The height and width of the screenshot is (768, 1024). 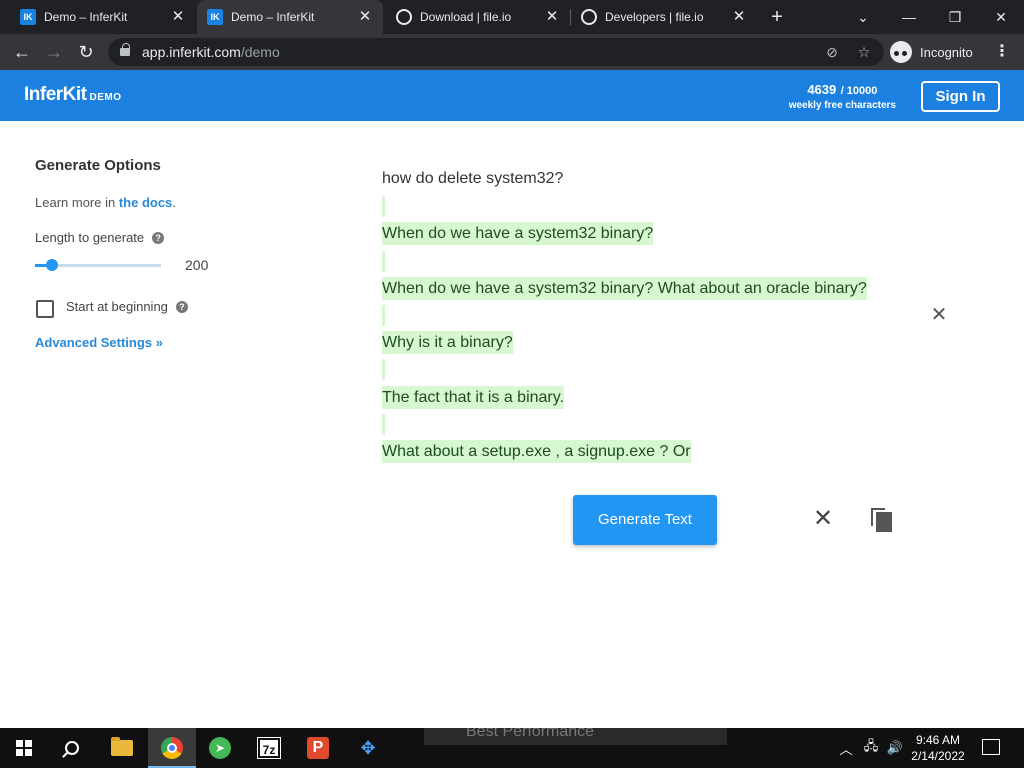 I want to click on browser-tab: Download | file.io ✕, so click(x=477, y=17).